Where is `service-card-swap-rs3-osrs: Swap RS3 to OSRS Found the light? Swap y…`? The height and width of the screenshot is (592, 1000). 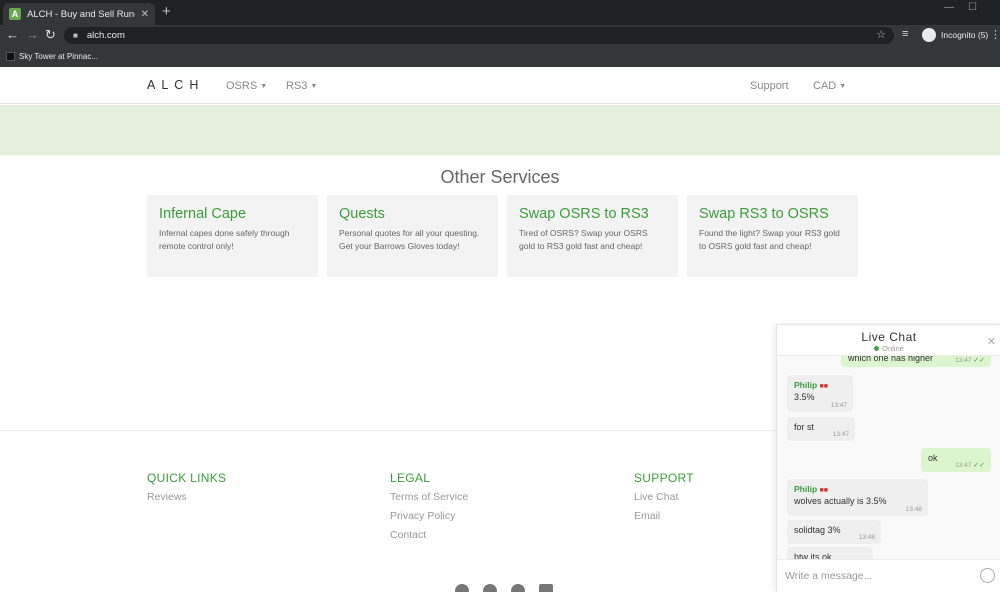
service-card-swap-rs3-osrs: Swap RS3 to OSRS Found the light? Swap y… is located at coordinates (772, 236).